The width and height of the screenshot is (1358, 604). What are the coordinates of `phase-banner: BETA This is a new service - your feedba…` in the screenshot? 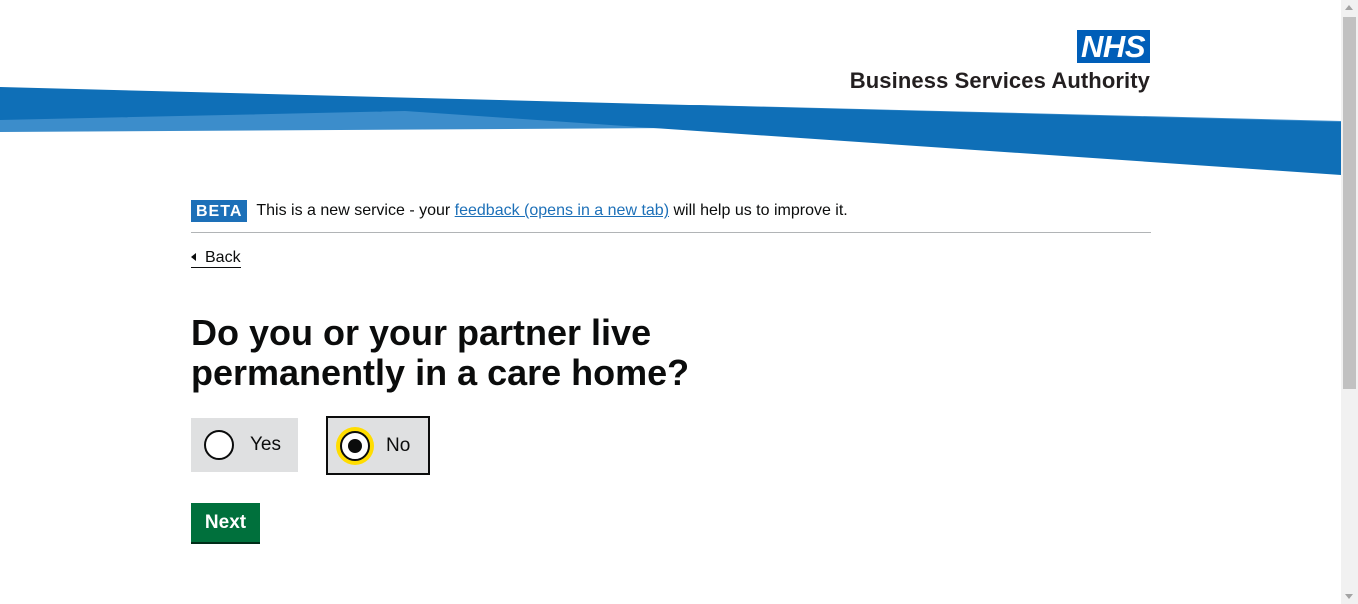 It's located at (671, 216).